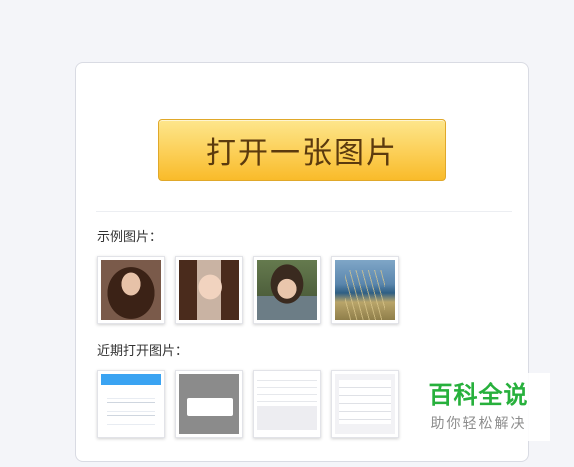 The height and width of the screenshot is (467, 574). What do you see at coordinates (302, 150) in the screenshot?
I see `open-image-button: 打开一张图片` at bounding box center [302, 150].